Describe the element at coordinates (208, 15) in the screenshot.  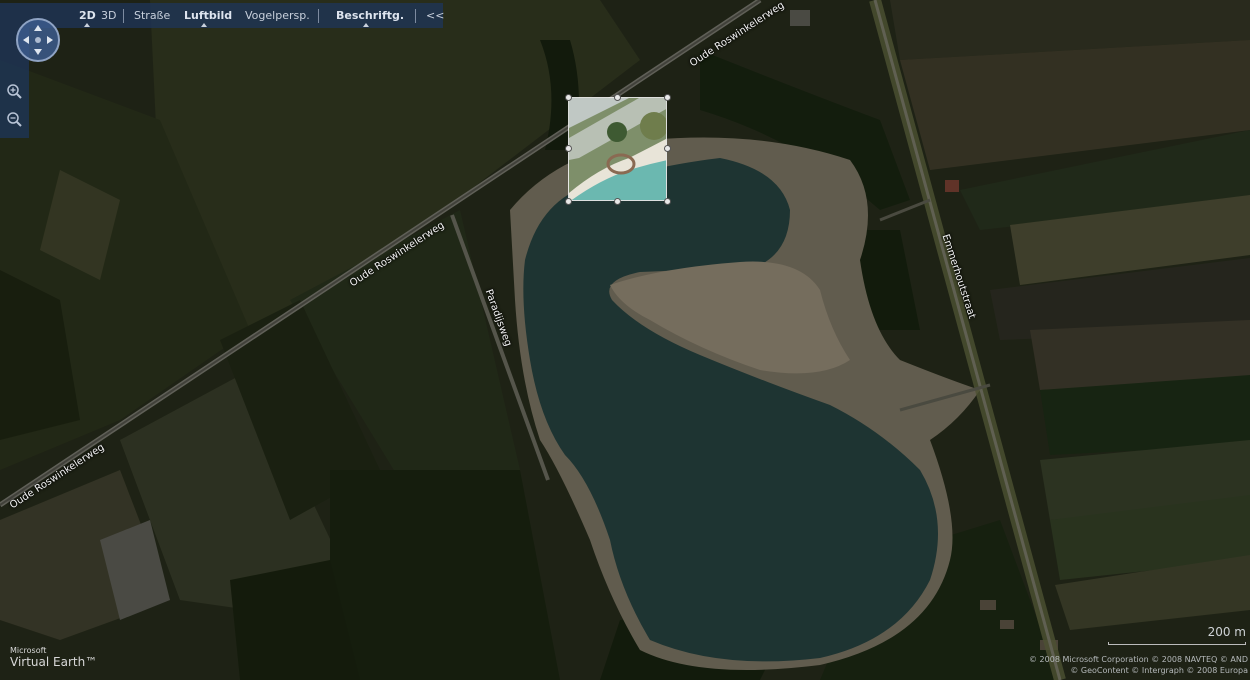
I see `aerial-view-button: Luftbild` at that location.